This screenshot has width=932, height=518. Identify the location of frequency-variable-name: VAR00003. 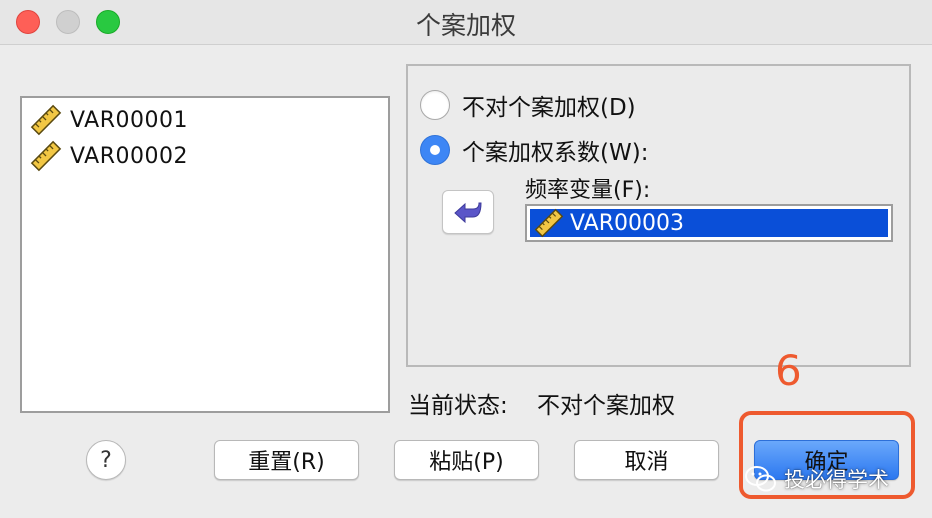
(627, 223).